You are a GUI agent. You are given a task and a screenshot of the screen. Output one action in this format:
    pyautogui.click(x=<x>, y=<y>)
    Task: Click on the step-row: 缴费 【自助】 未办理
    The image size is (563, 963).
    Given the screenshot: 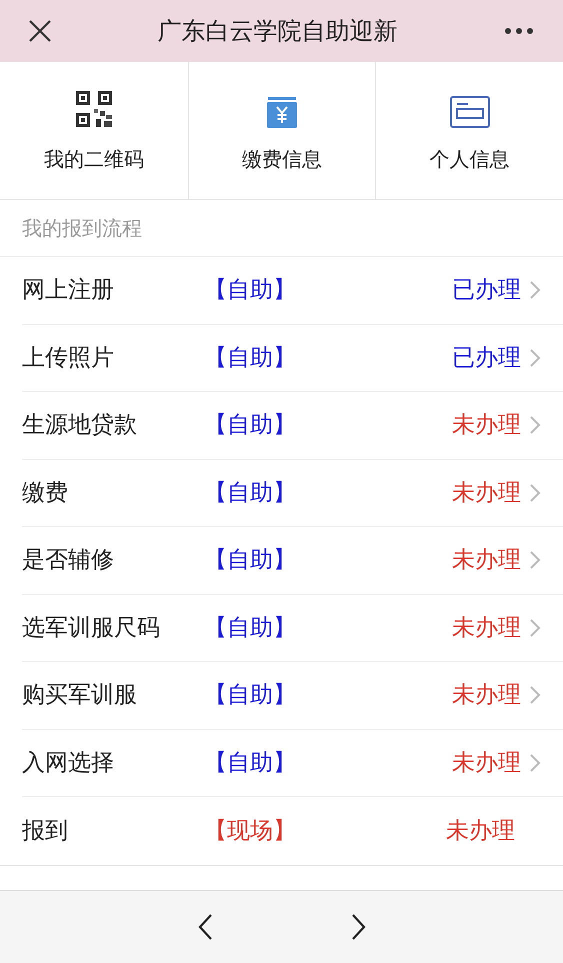 What is the action you would take?
    pyautogui.click(x=292, y=493)
    